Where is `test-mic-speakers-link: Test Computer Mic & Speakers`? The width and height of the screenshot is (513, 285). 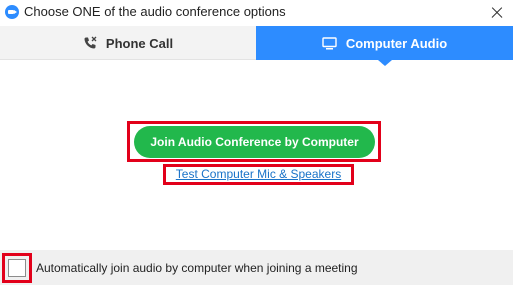
test-mic-speakers-link: Test Computer Mic & Speakers is located at coordinates (258, 174).